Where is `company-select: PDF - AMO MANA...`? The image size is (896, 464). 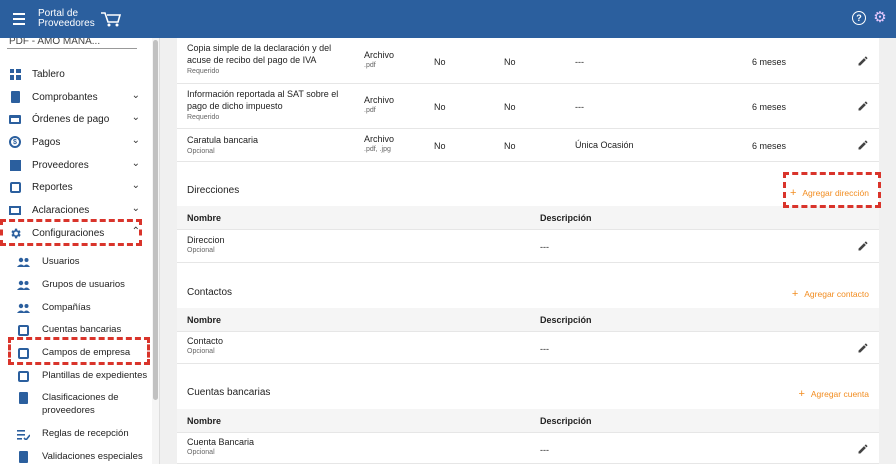
company-select: PDF - AMO MANA... is located at coordinates (72, 43).